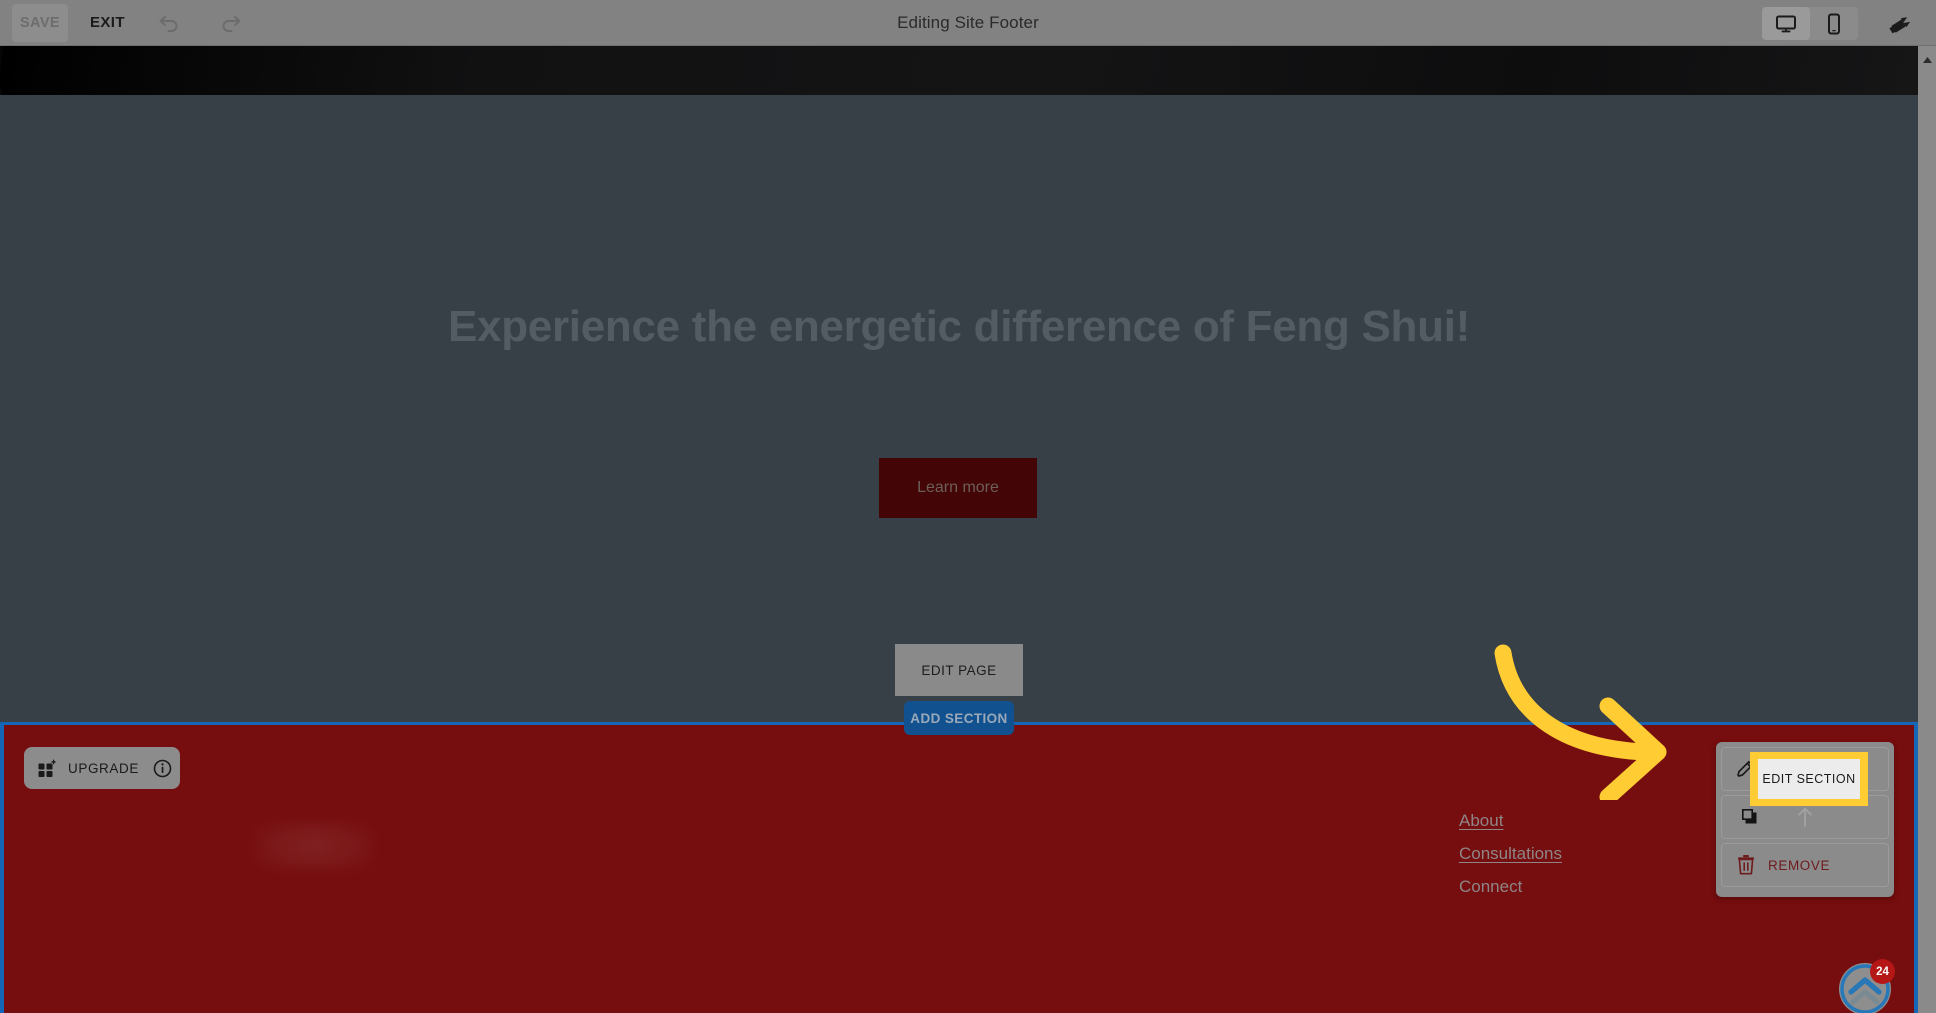 The image size is (1936, 1013). I want to click on arrow-up-icon, so click(1804, 817).